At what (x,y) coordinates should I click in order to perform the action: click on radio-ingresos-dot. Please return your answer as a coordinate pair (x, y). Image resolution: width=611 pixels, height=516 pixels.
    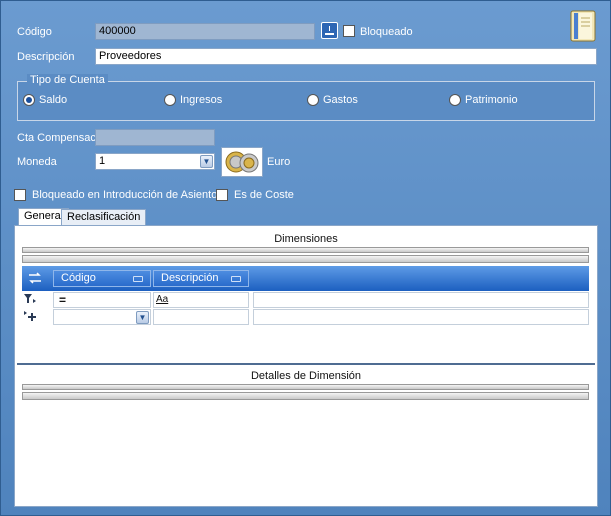
    Looking at the image, I should click on (170, 100).